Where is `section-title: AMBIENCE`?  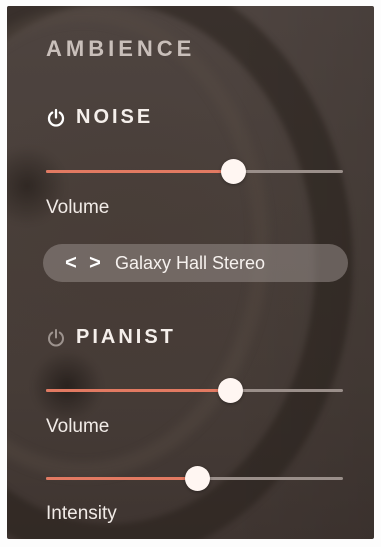 section-title: AMBIENCE is located at coordinates (121, 48).